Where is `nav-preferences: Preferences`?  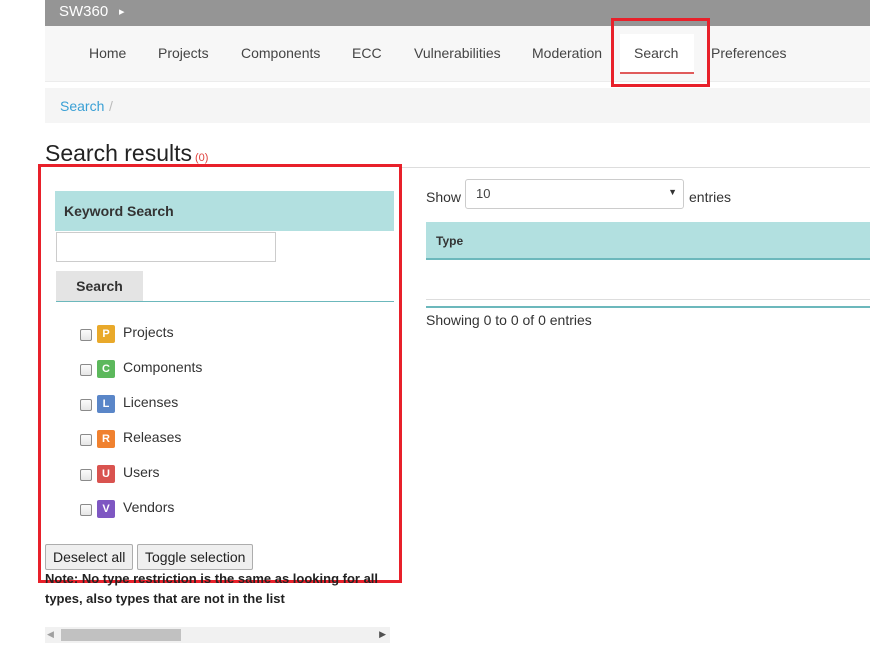
nav-preferences: Preferences is located at coordinates (748, 53).